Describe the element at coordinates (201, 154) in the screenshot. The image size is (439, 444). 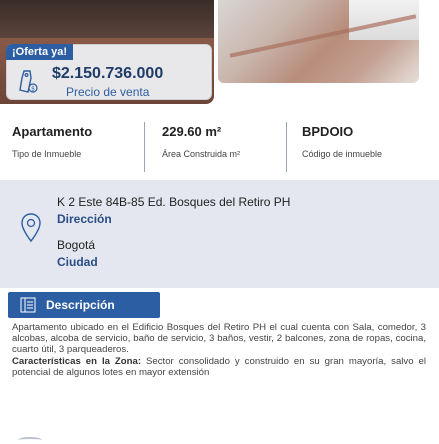
I see `built-area-label: Área Construida m²` at that location.